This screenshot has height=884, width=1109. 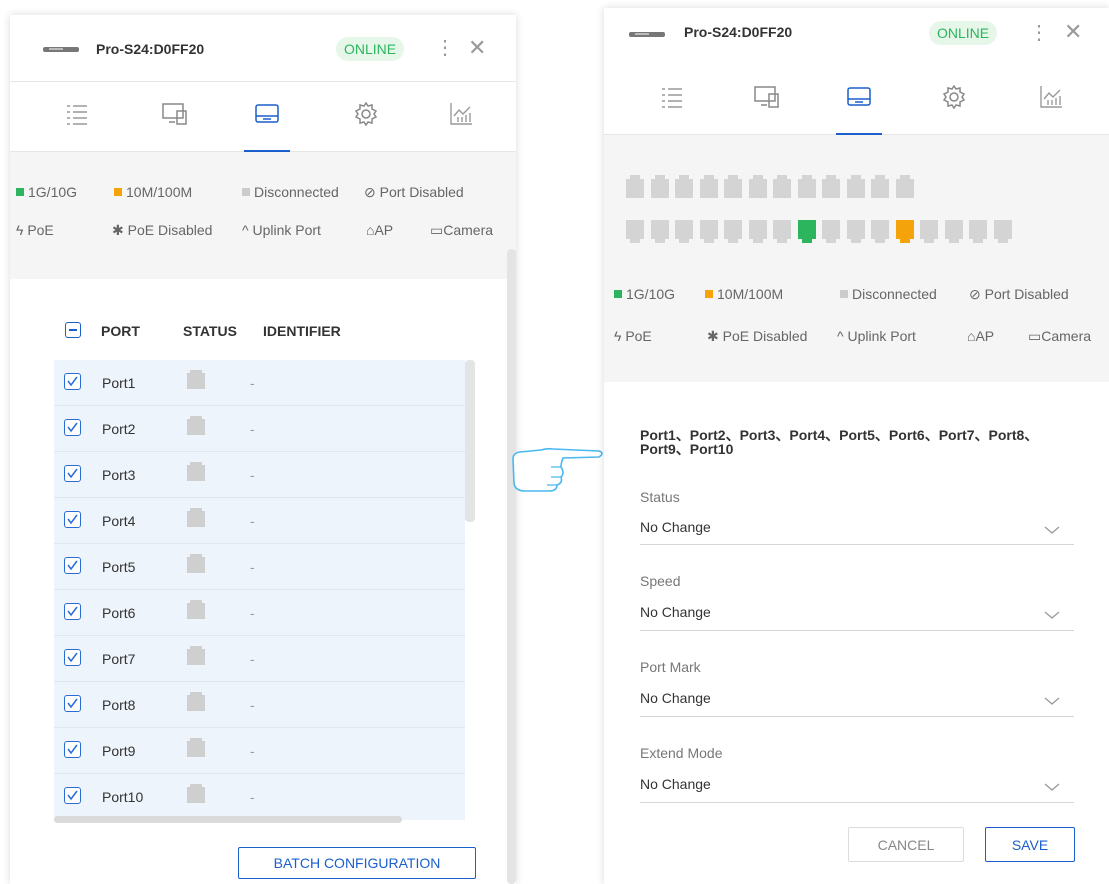 I want to click on select-all-checkbox, so click(x=73, y=330).